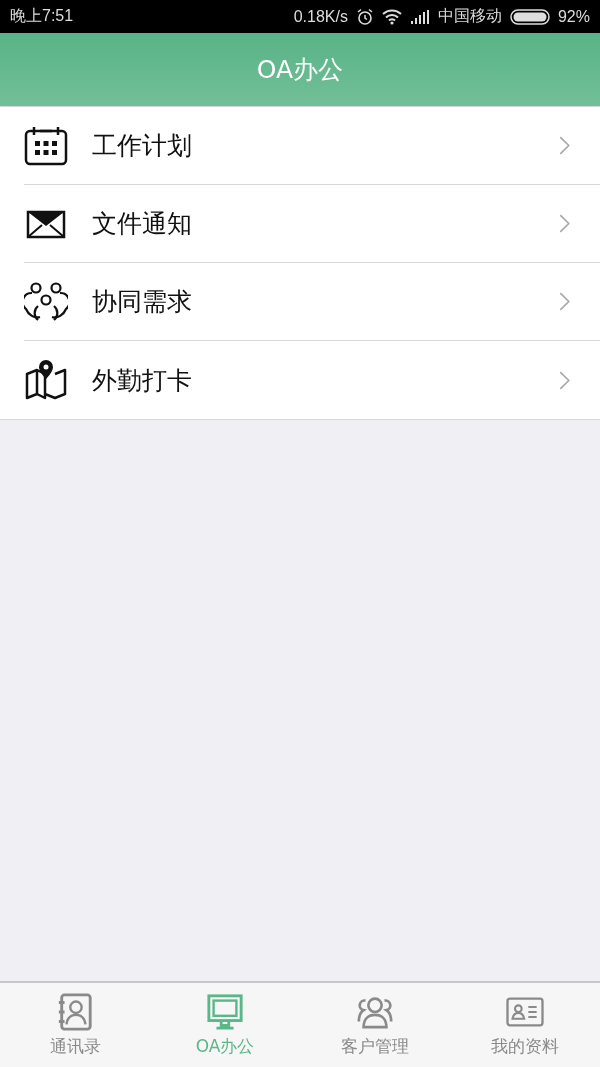 The height and width of the screenshot is (1067, 600). What do you see at coordinates (419, 16) in the screenshot?
I see `signal-icon` at bounding box center [419, 16].